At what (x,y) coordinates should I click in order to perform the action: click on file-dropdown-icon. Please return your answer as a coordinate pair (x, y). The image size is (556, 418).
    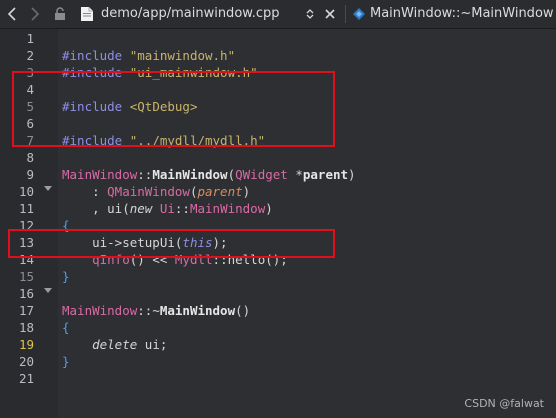
    Looking at the image, I should click on (310, 14).